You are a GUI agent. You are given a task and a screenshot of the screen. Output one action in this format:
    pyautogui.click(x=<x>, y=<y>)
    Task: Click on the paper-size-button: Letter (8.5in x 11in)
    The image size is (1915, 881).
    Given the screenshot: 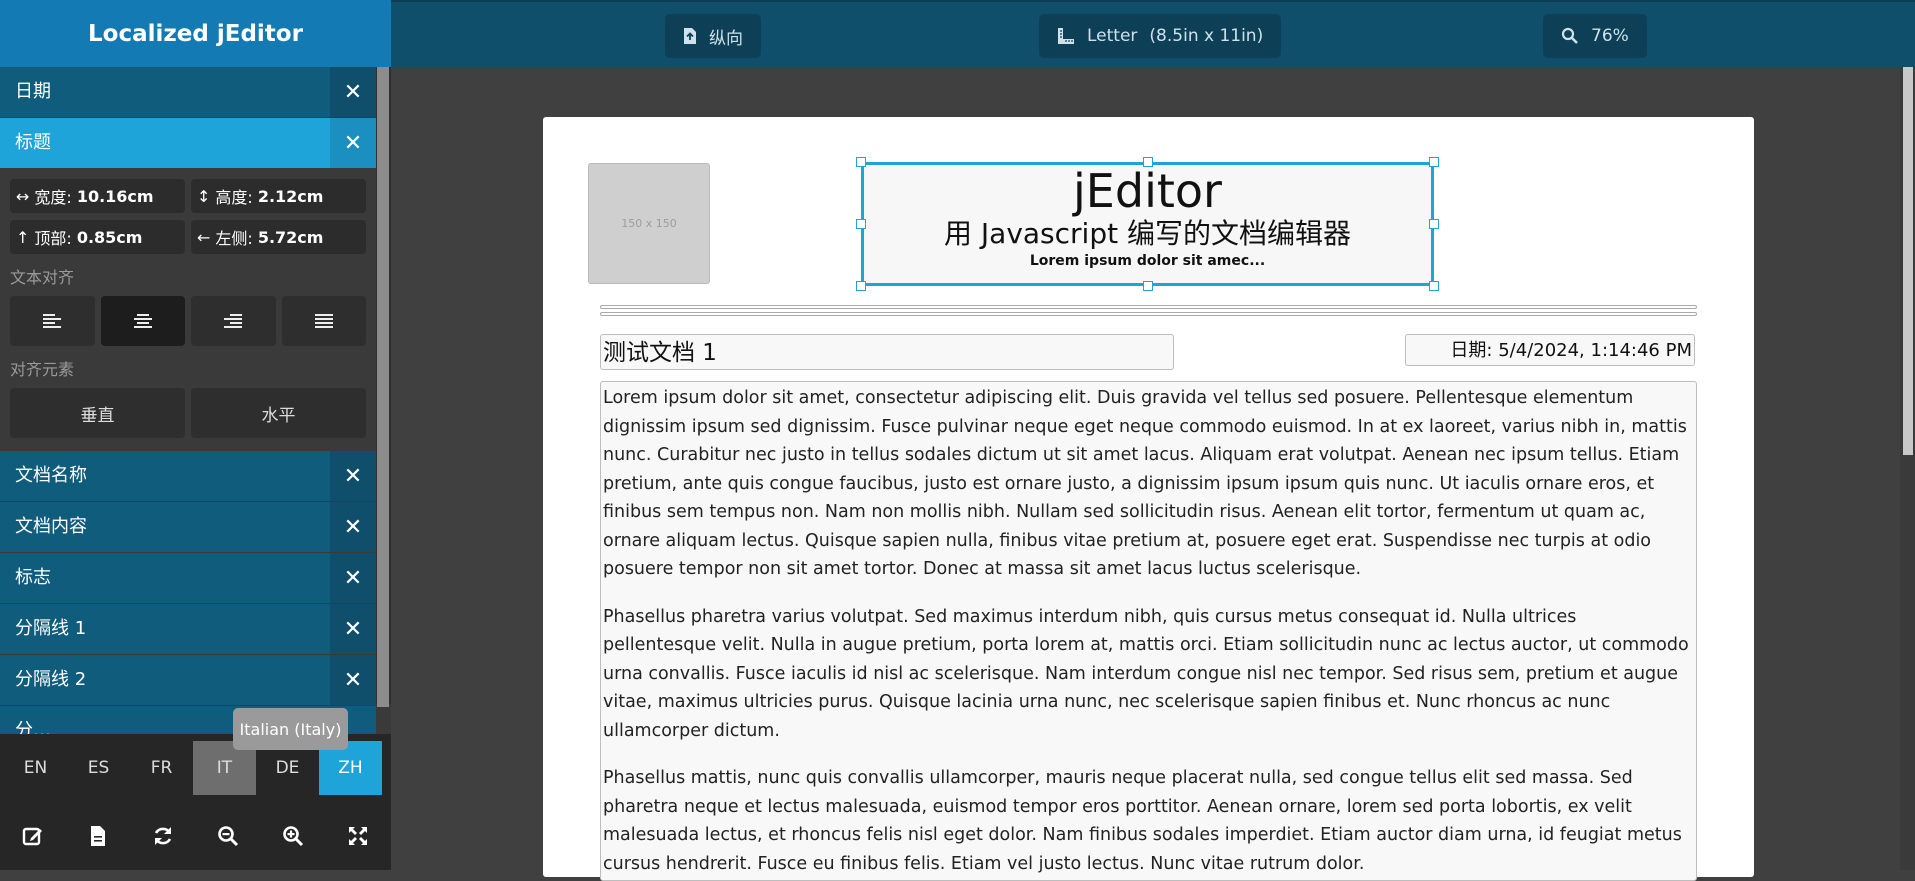 What is the action you would take?
    pyautogui.click(x=1160, y=36)
    